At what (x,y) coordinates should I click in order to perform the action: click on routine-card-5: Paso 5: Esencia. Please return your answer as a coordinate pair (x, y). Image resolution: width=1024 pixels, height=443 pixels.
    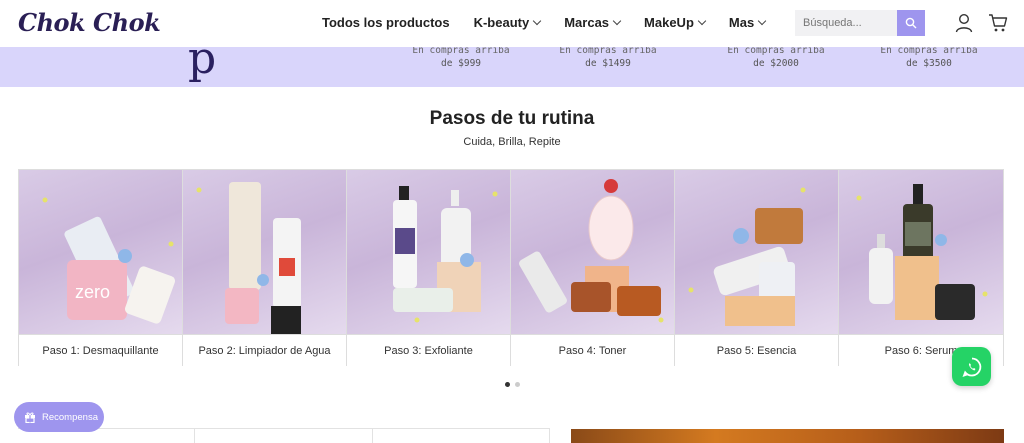
    Looking at the image, I should click on (757, 268).